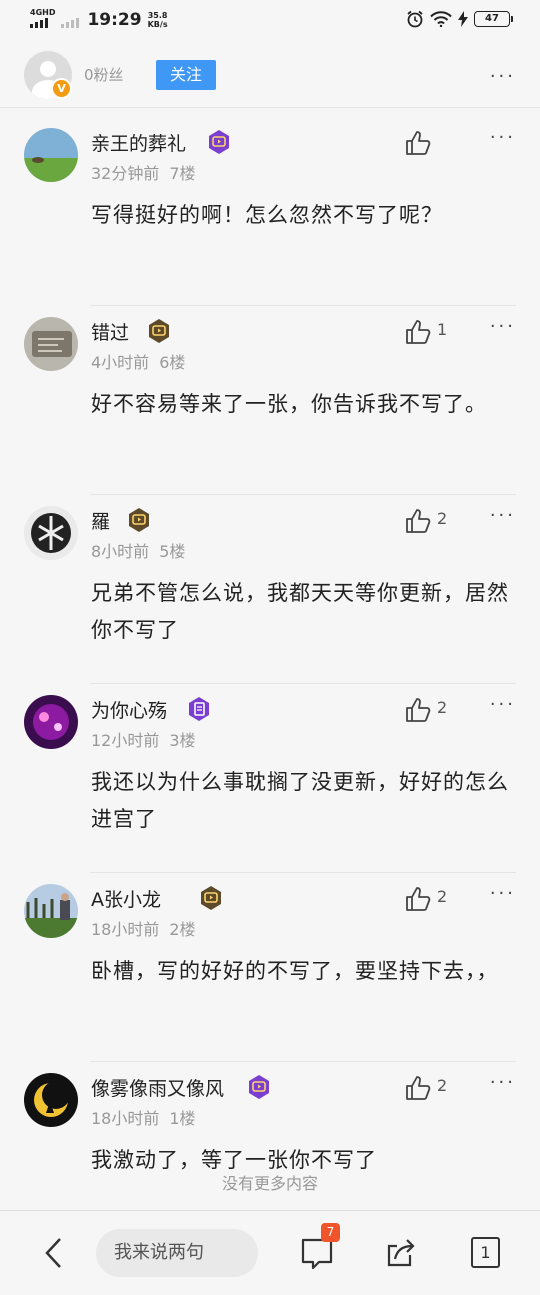 The height and width of the screenshot is (1295, 540). What do you see at coordinates (43, 12) in the screenshot?
I see `network-type: 4GHD` at bounding box center [43, 12].